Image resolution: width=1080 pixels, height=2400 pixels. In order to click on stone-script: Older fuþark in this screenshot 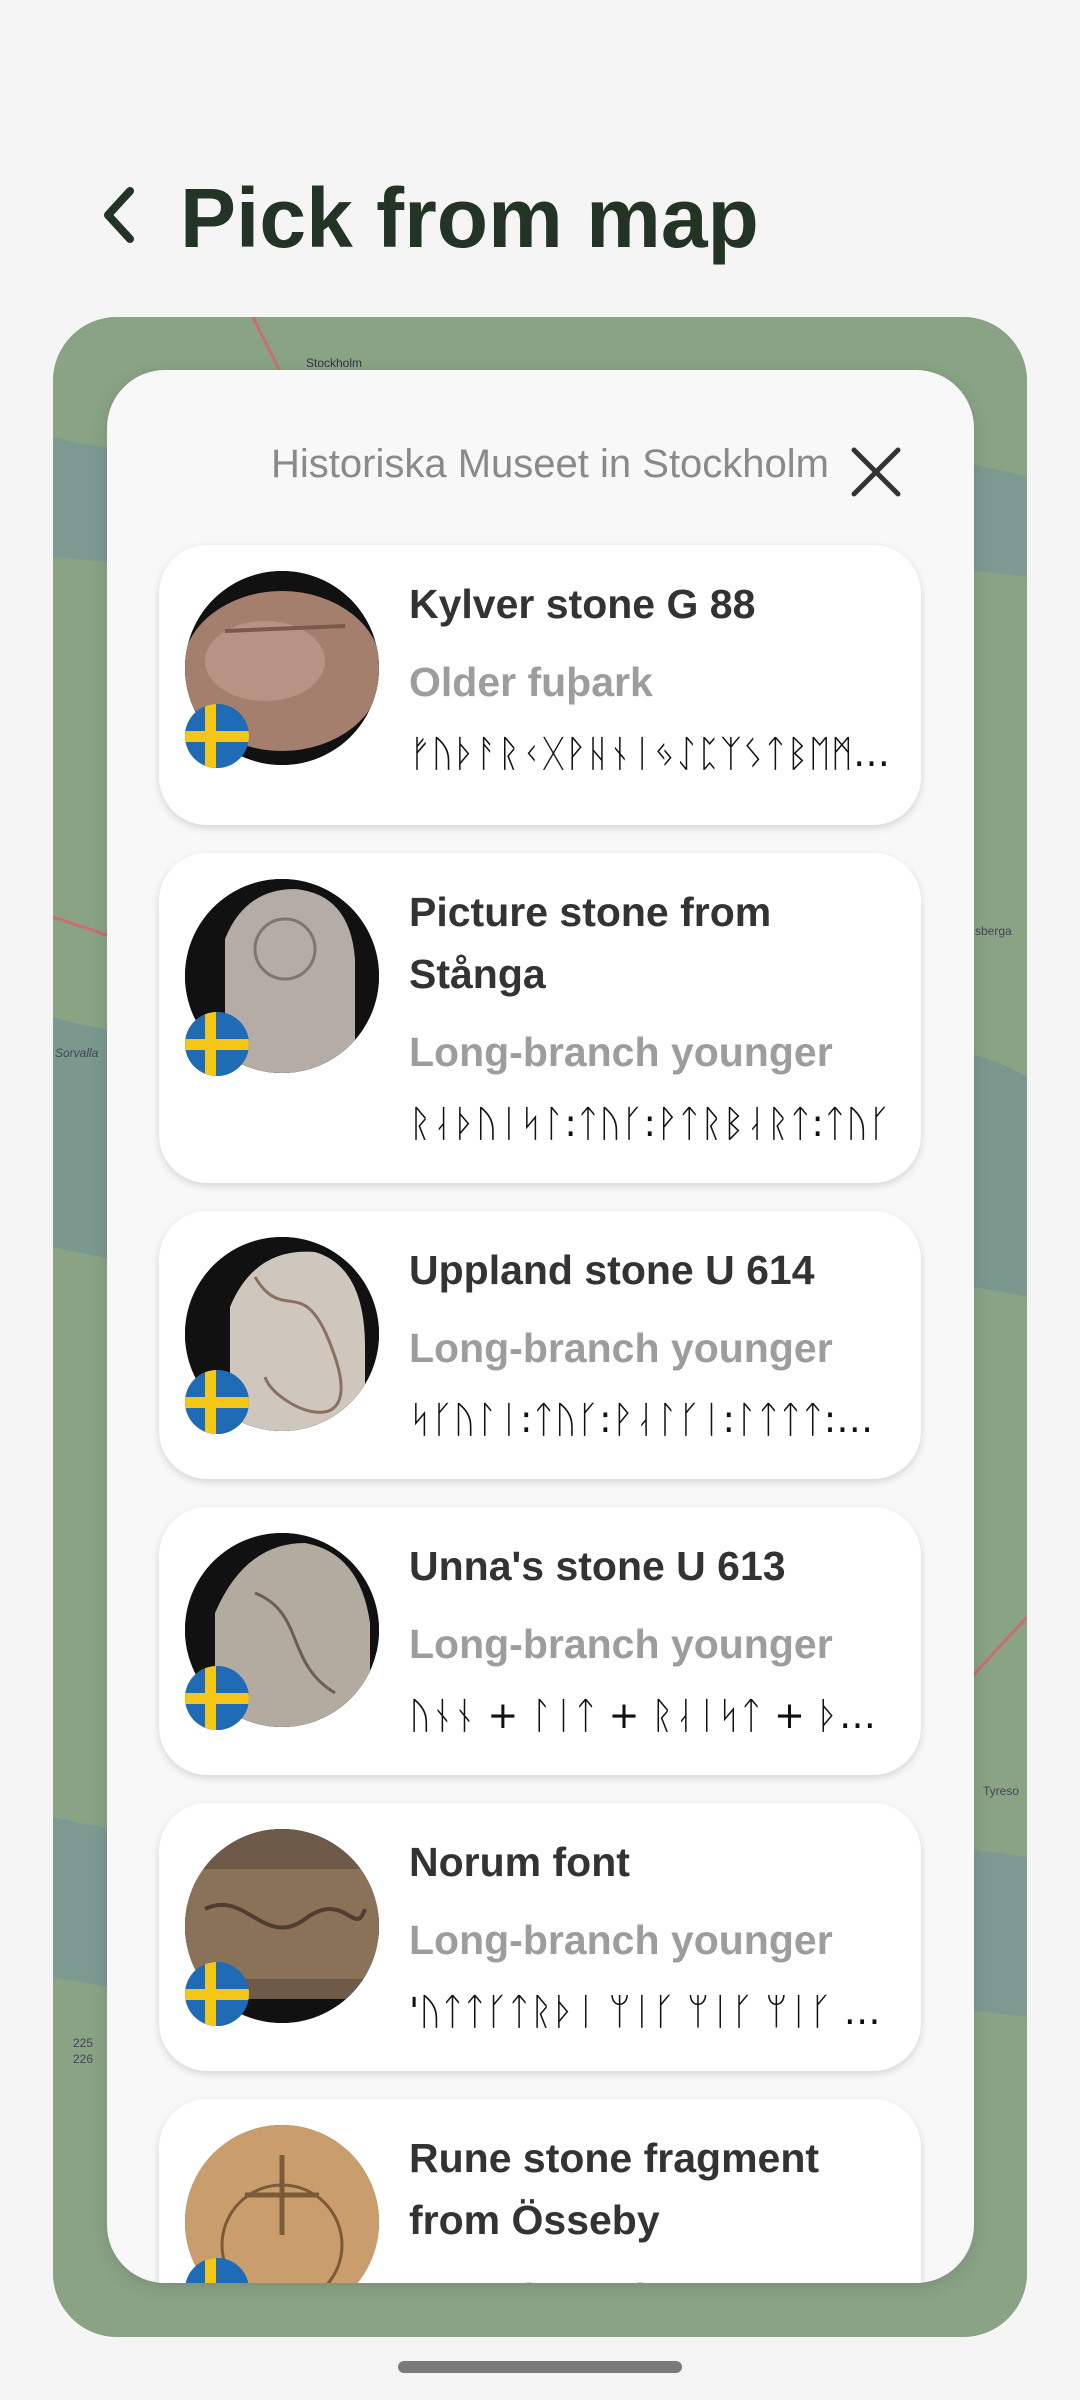, I will do `click(531, 682)`.